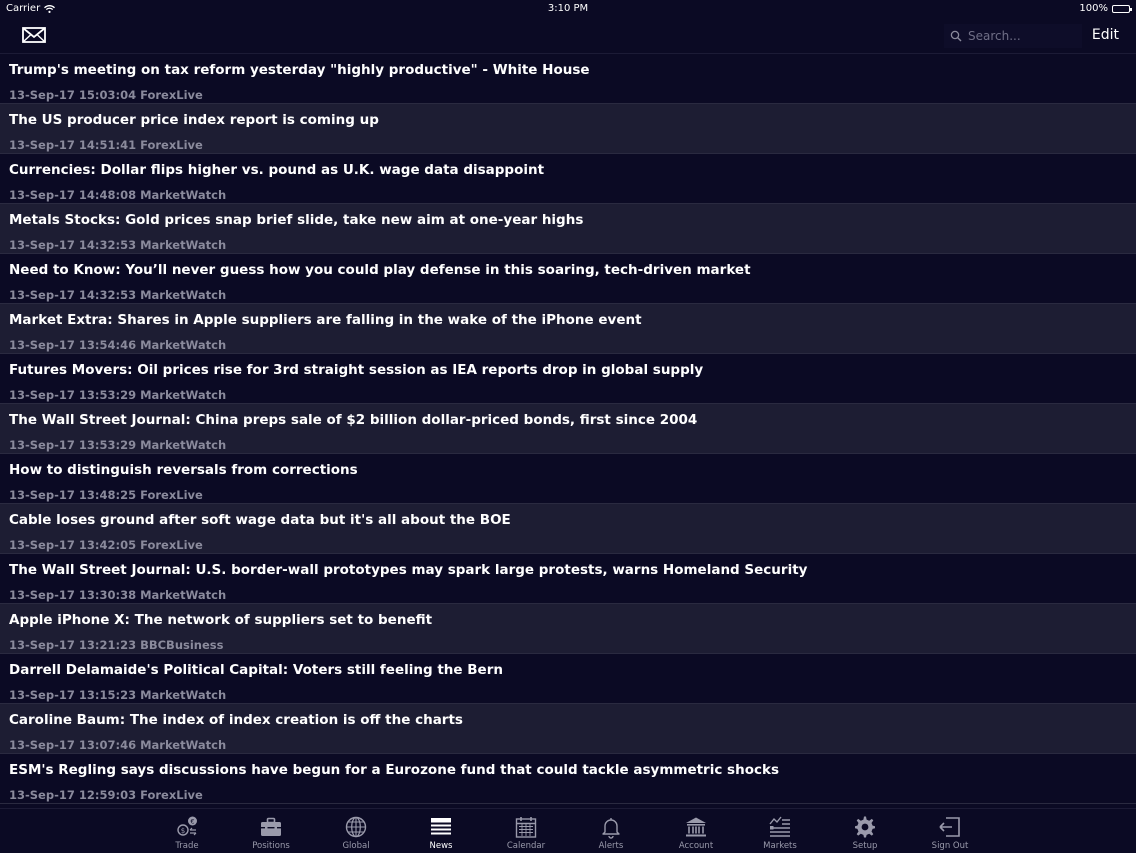 This screenshot has height=853, width=1136. I want to click on battery-indicator: 100%, so click(1105, 8).